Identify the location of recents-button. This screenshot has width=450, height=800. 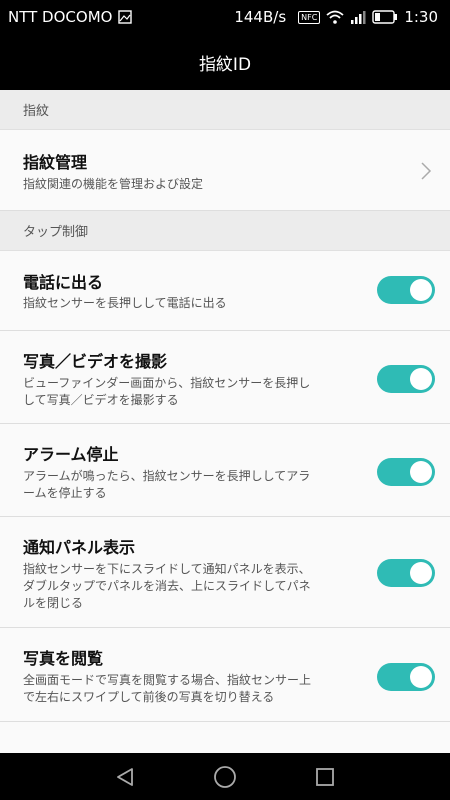
(325, 777).